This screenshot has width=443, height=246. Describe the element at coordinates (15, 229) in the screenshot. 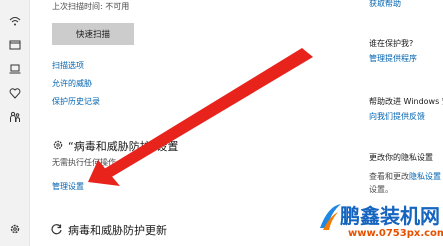

I see `gear-icon` at that location.